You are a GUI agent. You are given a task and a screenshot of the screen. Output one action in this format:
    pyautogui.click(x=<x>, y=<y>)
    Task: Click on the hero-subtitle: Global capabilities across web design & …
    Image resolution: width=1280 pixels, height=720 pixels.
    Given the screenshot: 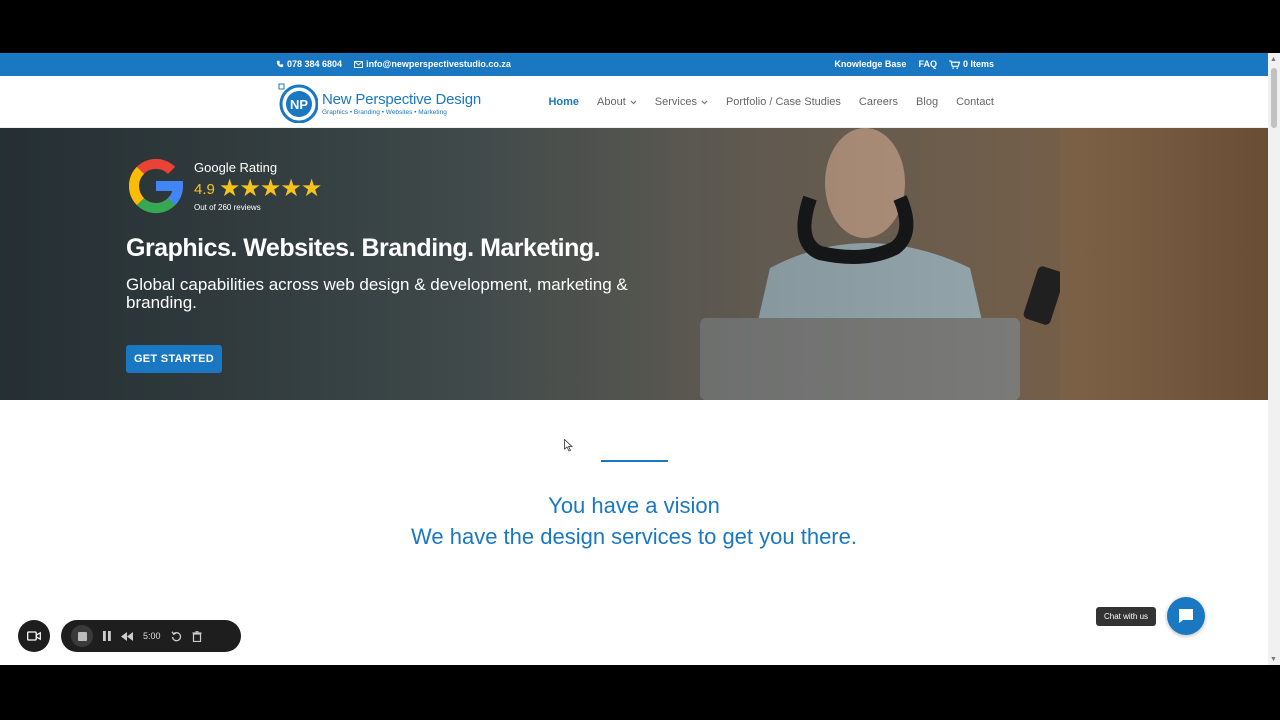 What is the action you would take?
    pyautogui.click(x=377, y=293)
    